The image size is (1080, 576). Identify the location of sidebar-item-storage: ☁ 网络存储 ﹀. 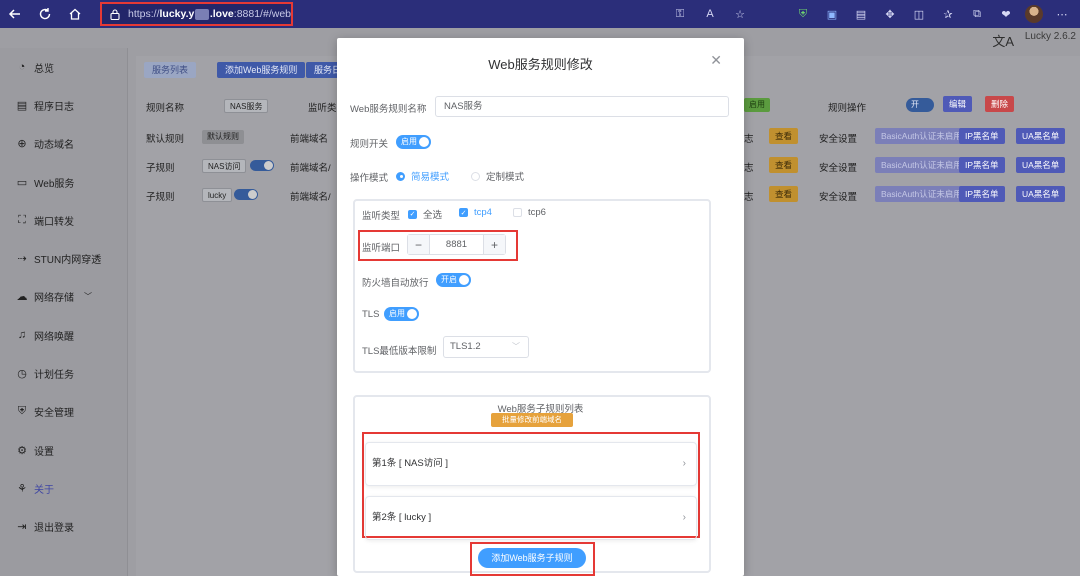
(63, 297).